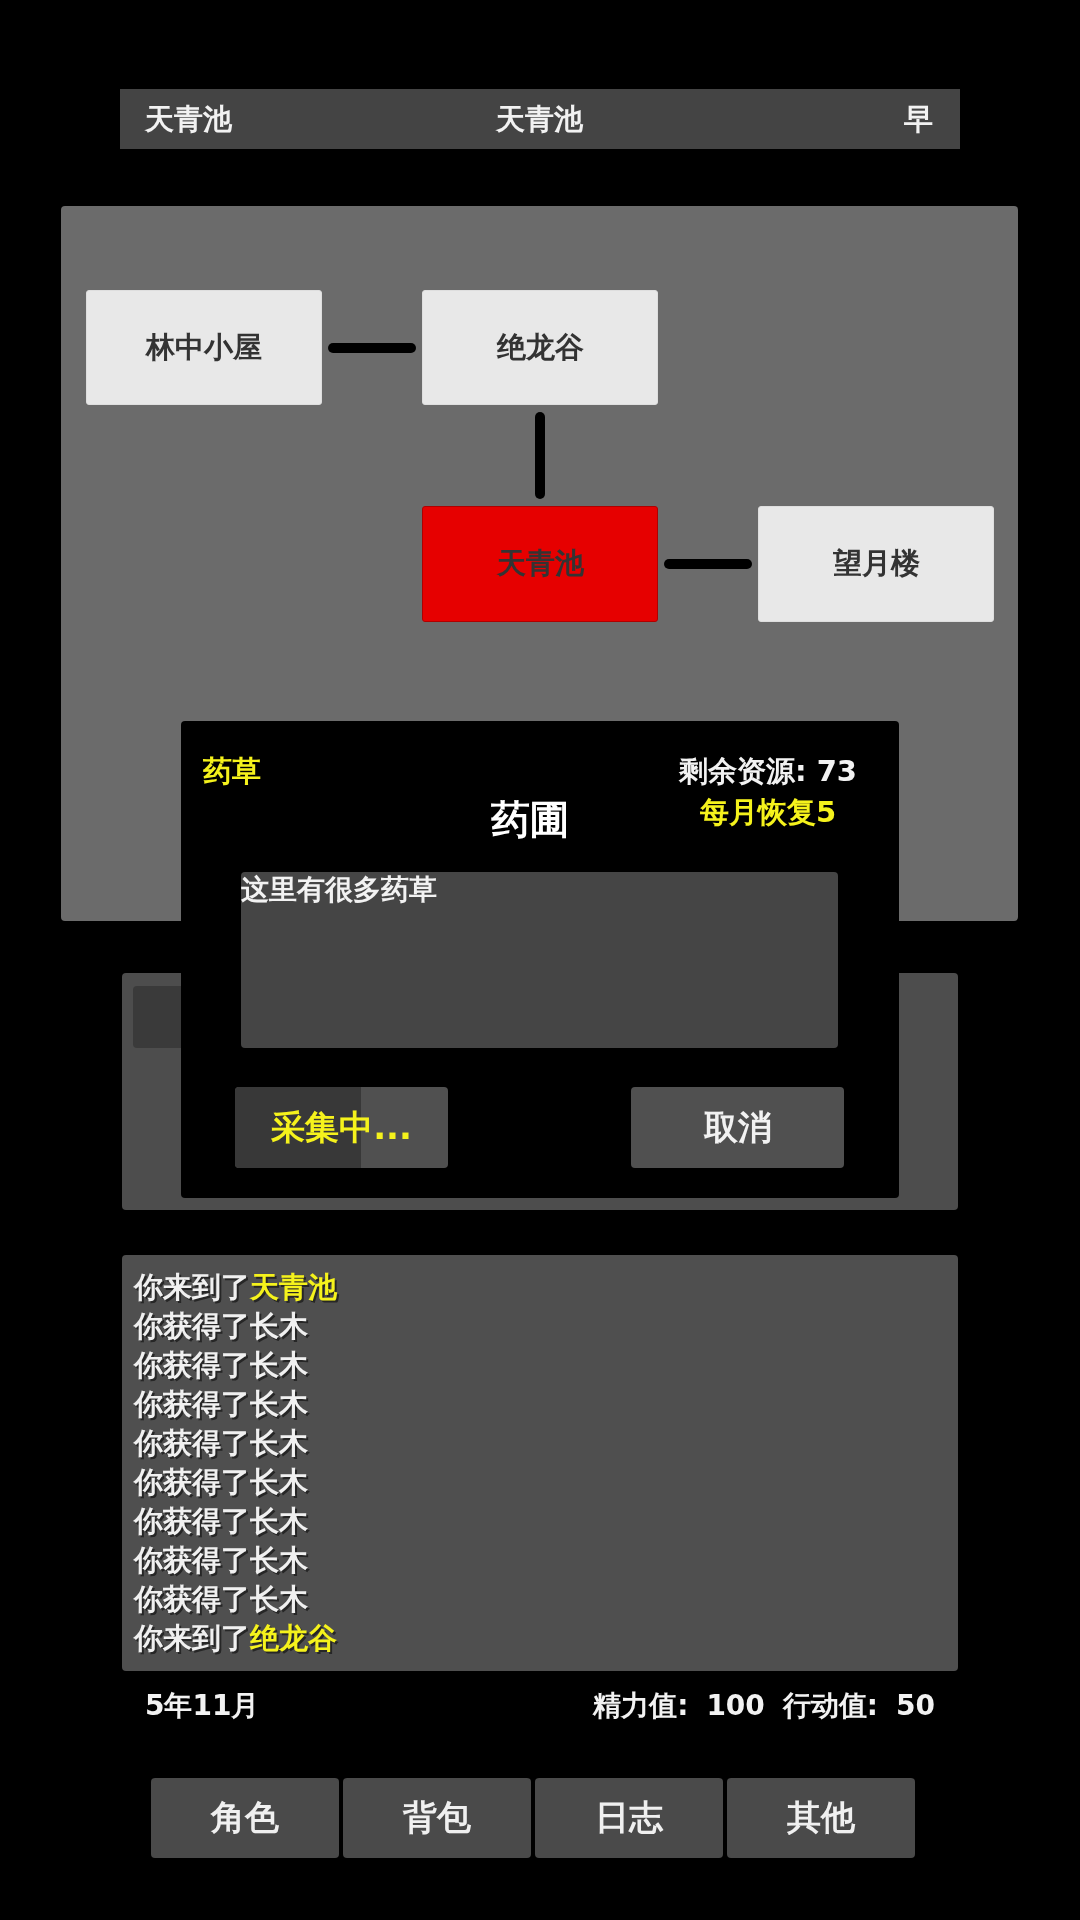  Describe the element at coordinates (539, 119) in the screenshot. I see `top-title: 天青池` at that location.